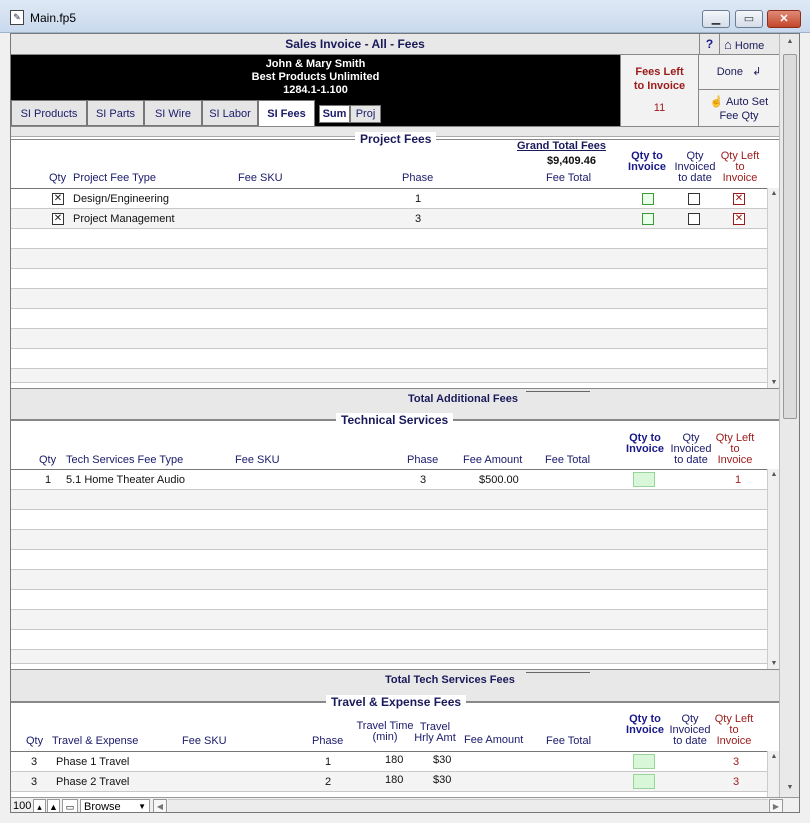  What do you see at coordinates (468, 805) in the screenshot?
I see `horizontal-scrollbar` at bounding box center [468, 805].